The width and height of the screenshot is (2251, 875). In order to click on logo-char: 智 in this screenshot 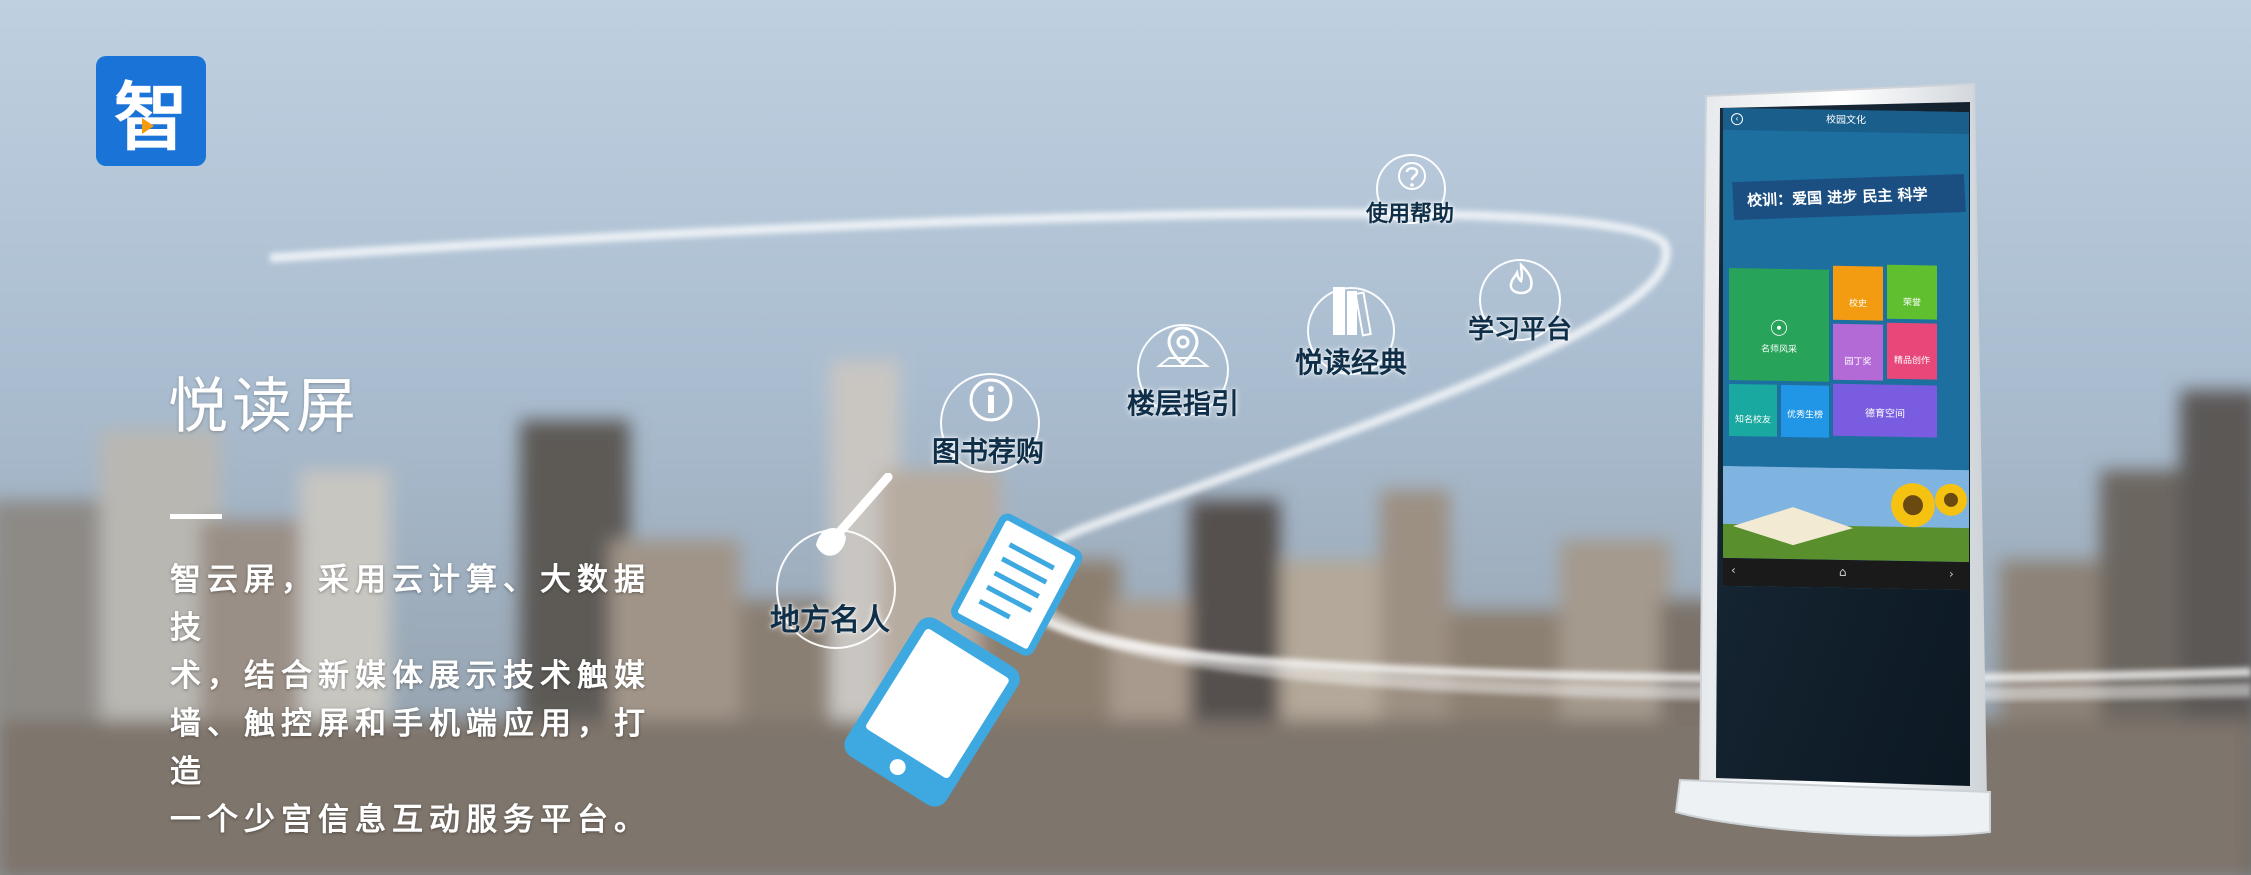, I will do `click(151, 117)`.